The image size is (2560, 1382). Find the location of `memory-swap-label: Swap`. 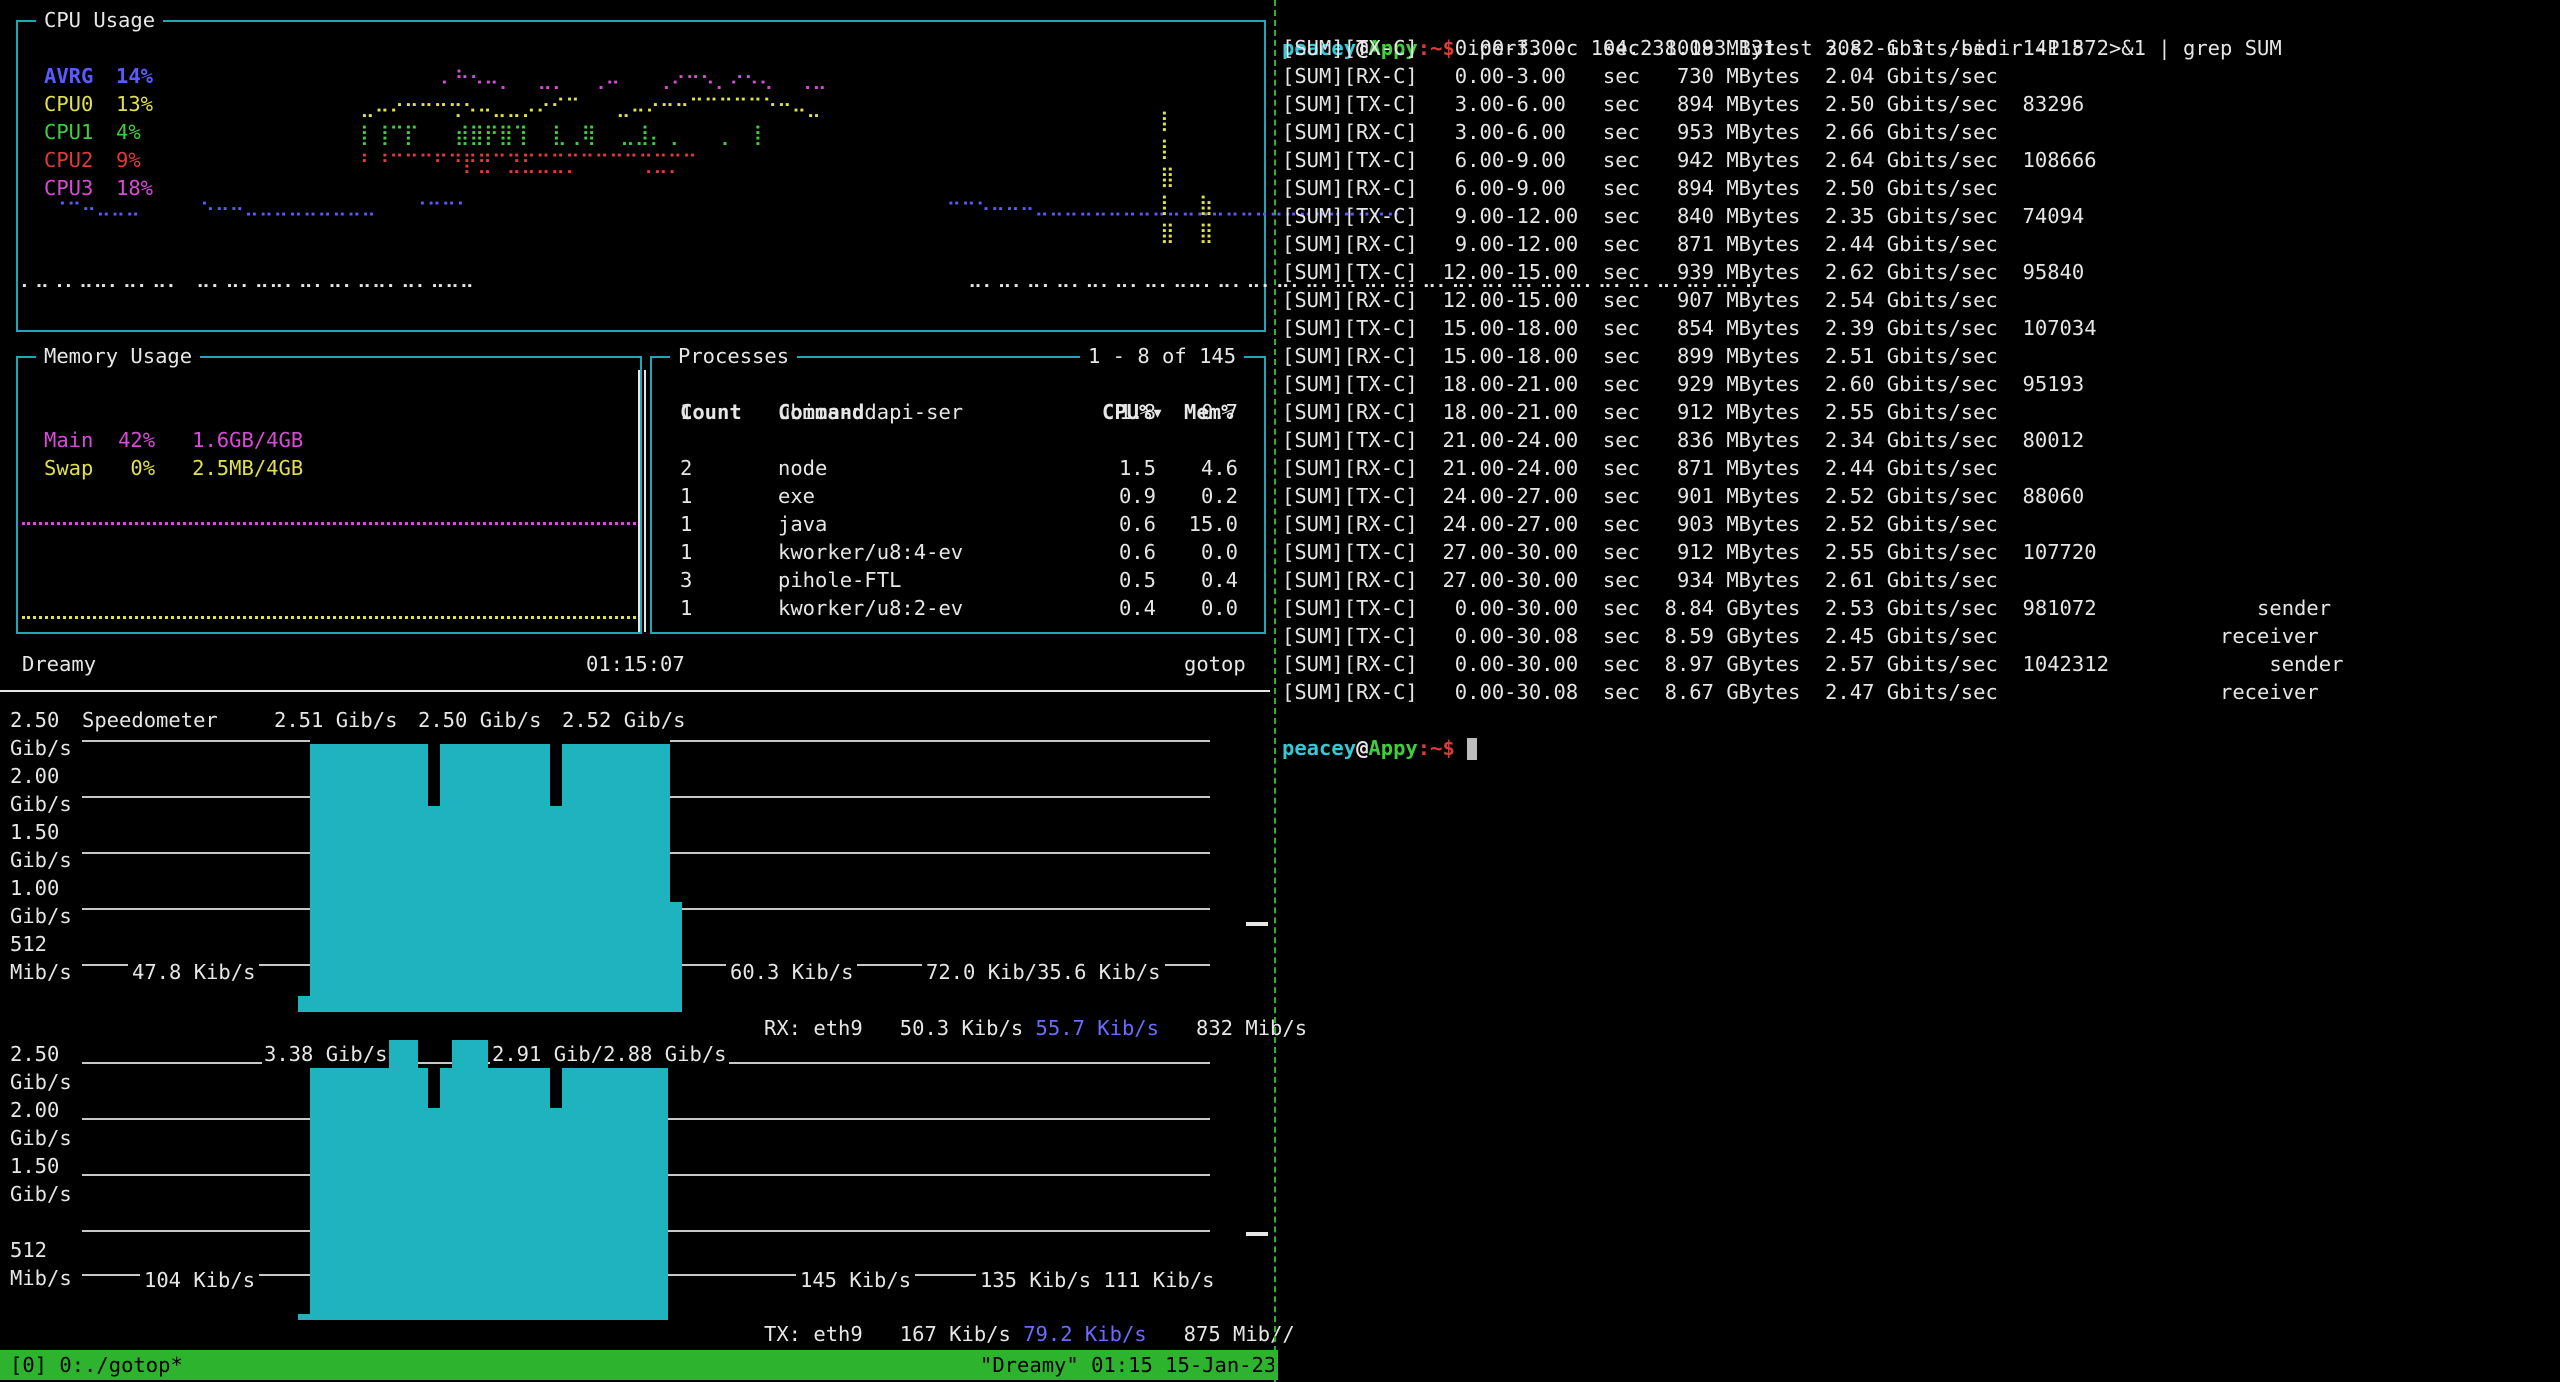

memory-swap-label: Swap is located at coordinates (69, 468).